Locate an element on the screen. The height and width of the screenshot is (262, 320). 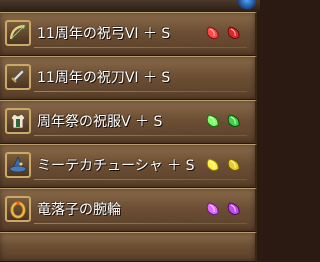
armor-icon is located at coordinates (18, 121).